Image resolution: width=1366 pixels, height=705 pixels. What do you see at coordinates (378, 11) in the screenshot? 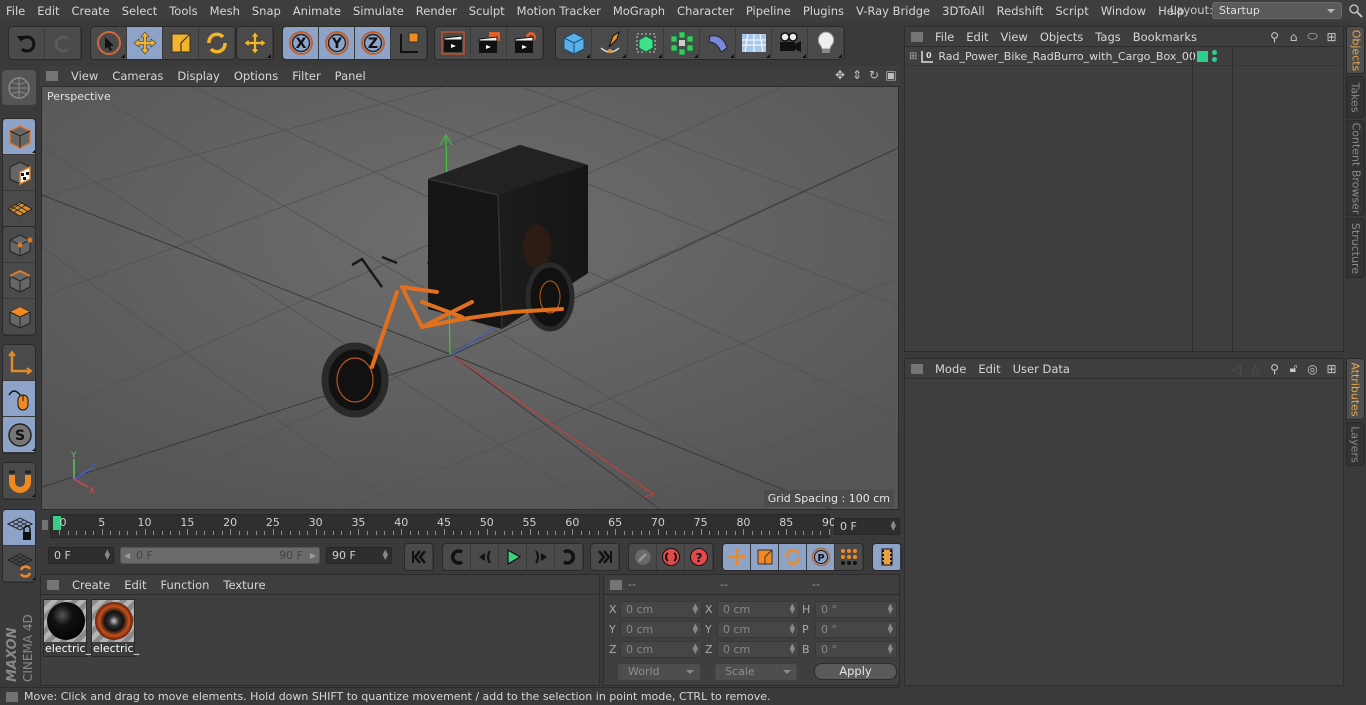
I see `menu-simulate: Simulate` at bounding box center [378, 11].